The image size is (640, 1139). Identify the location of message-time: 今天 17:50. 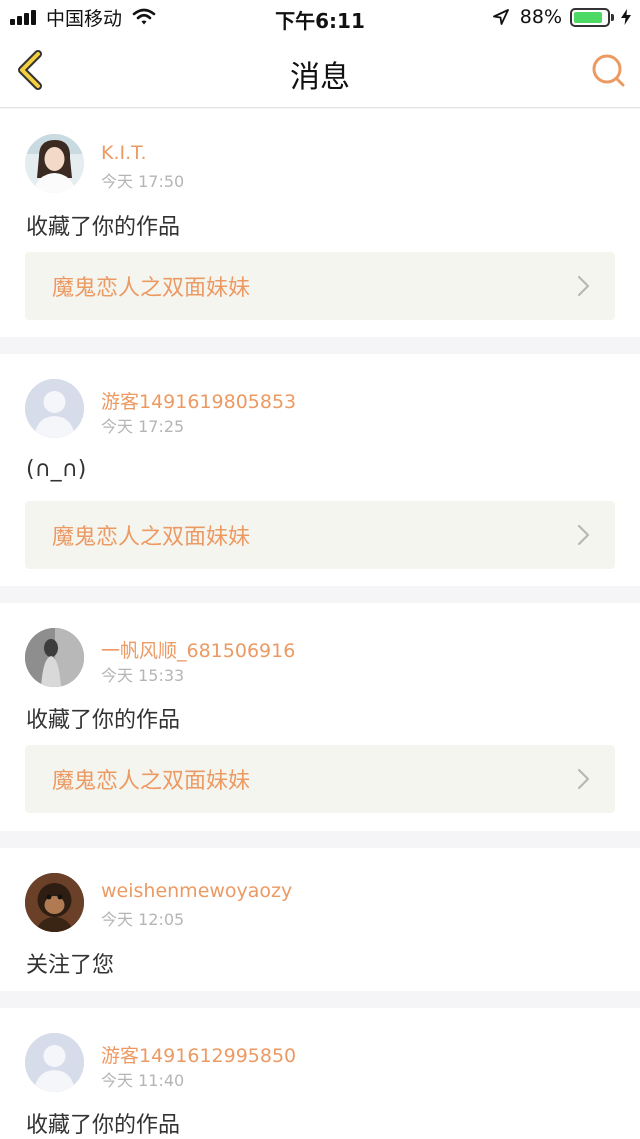
(143, 181).